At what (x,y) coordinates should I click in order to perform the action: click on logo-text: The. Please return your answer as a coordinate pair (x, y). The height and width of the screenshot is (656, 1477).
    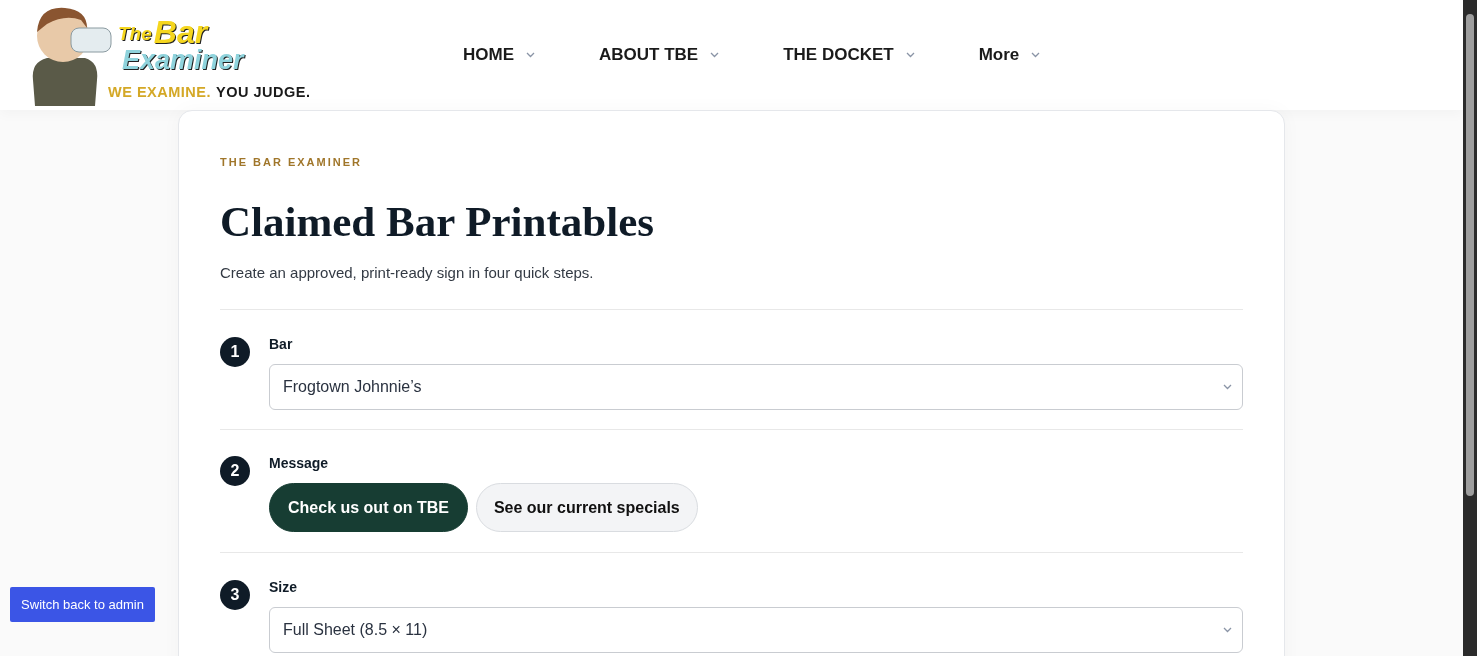
    Looking at the image, I should click on (135, 33).